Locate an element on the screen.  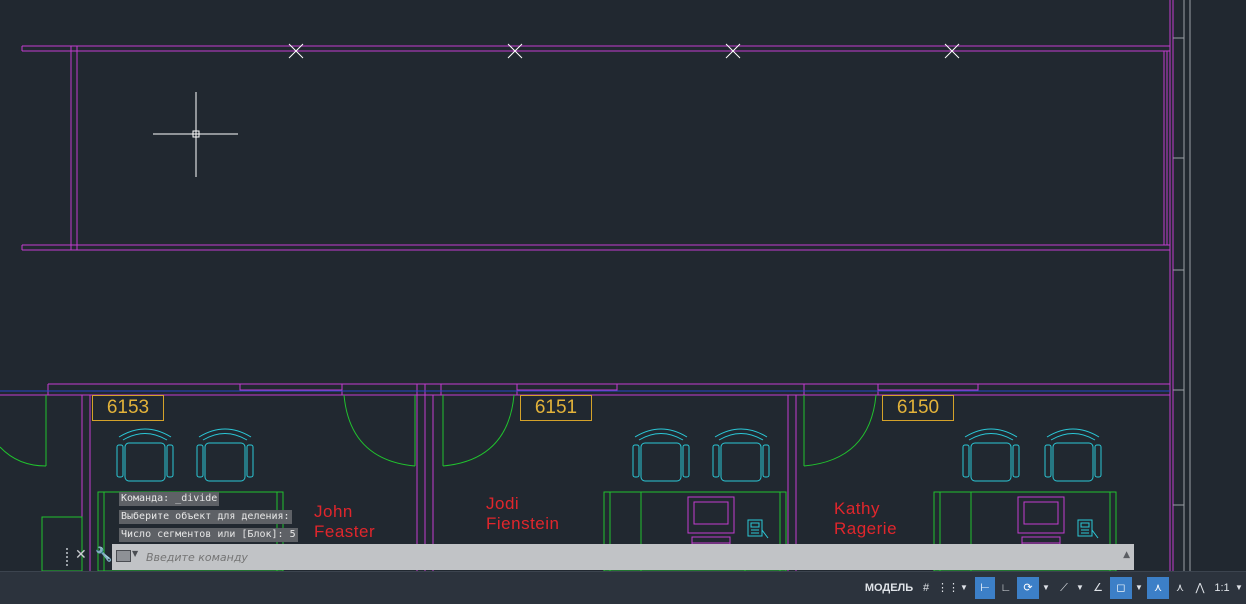
snap-icon: ⋮⋮ is located at coordinates (948, 588).